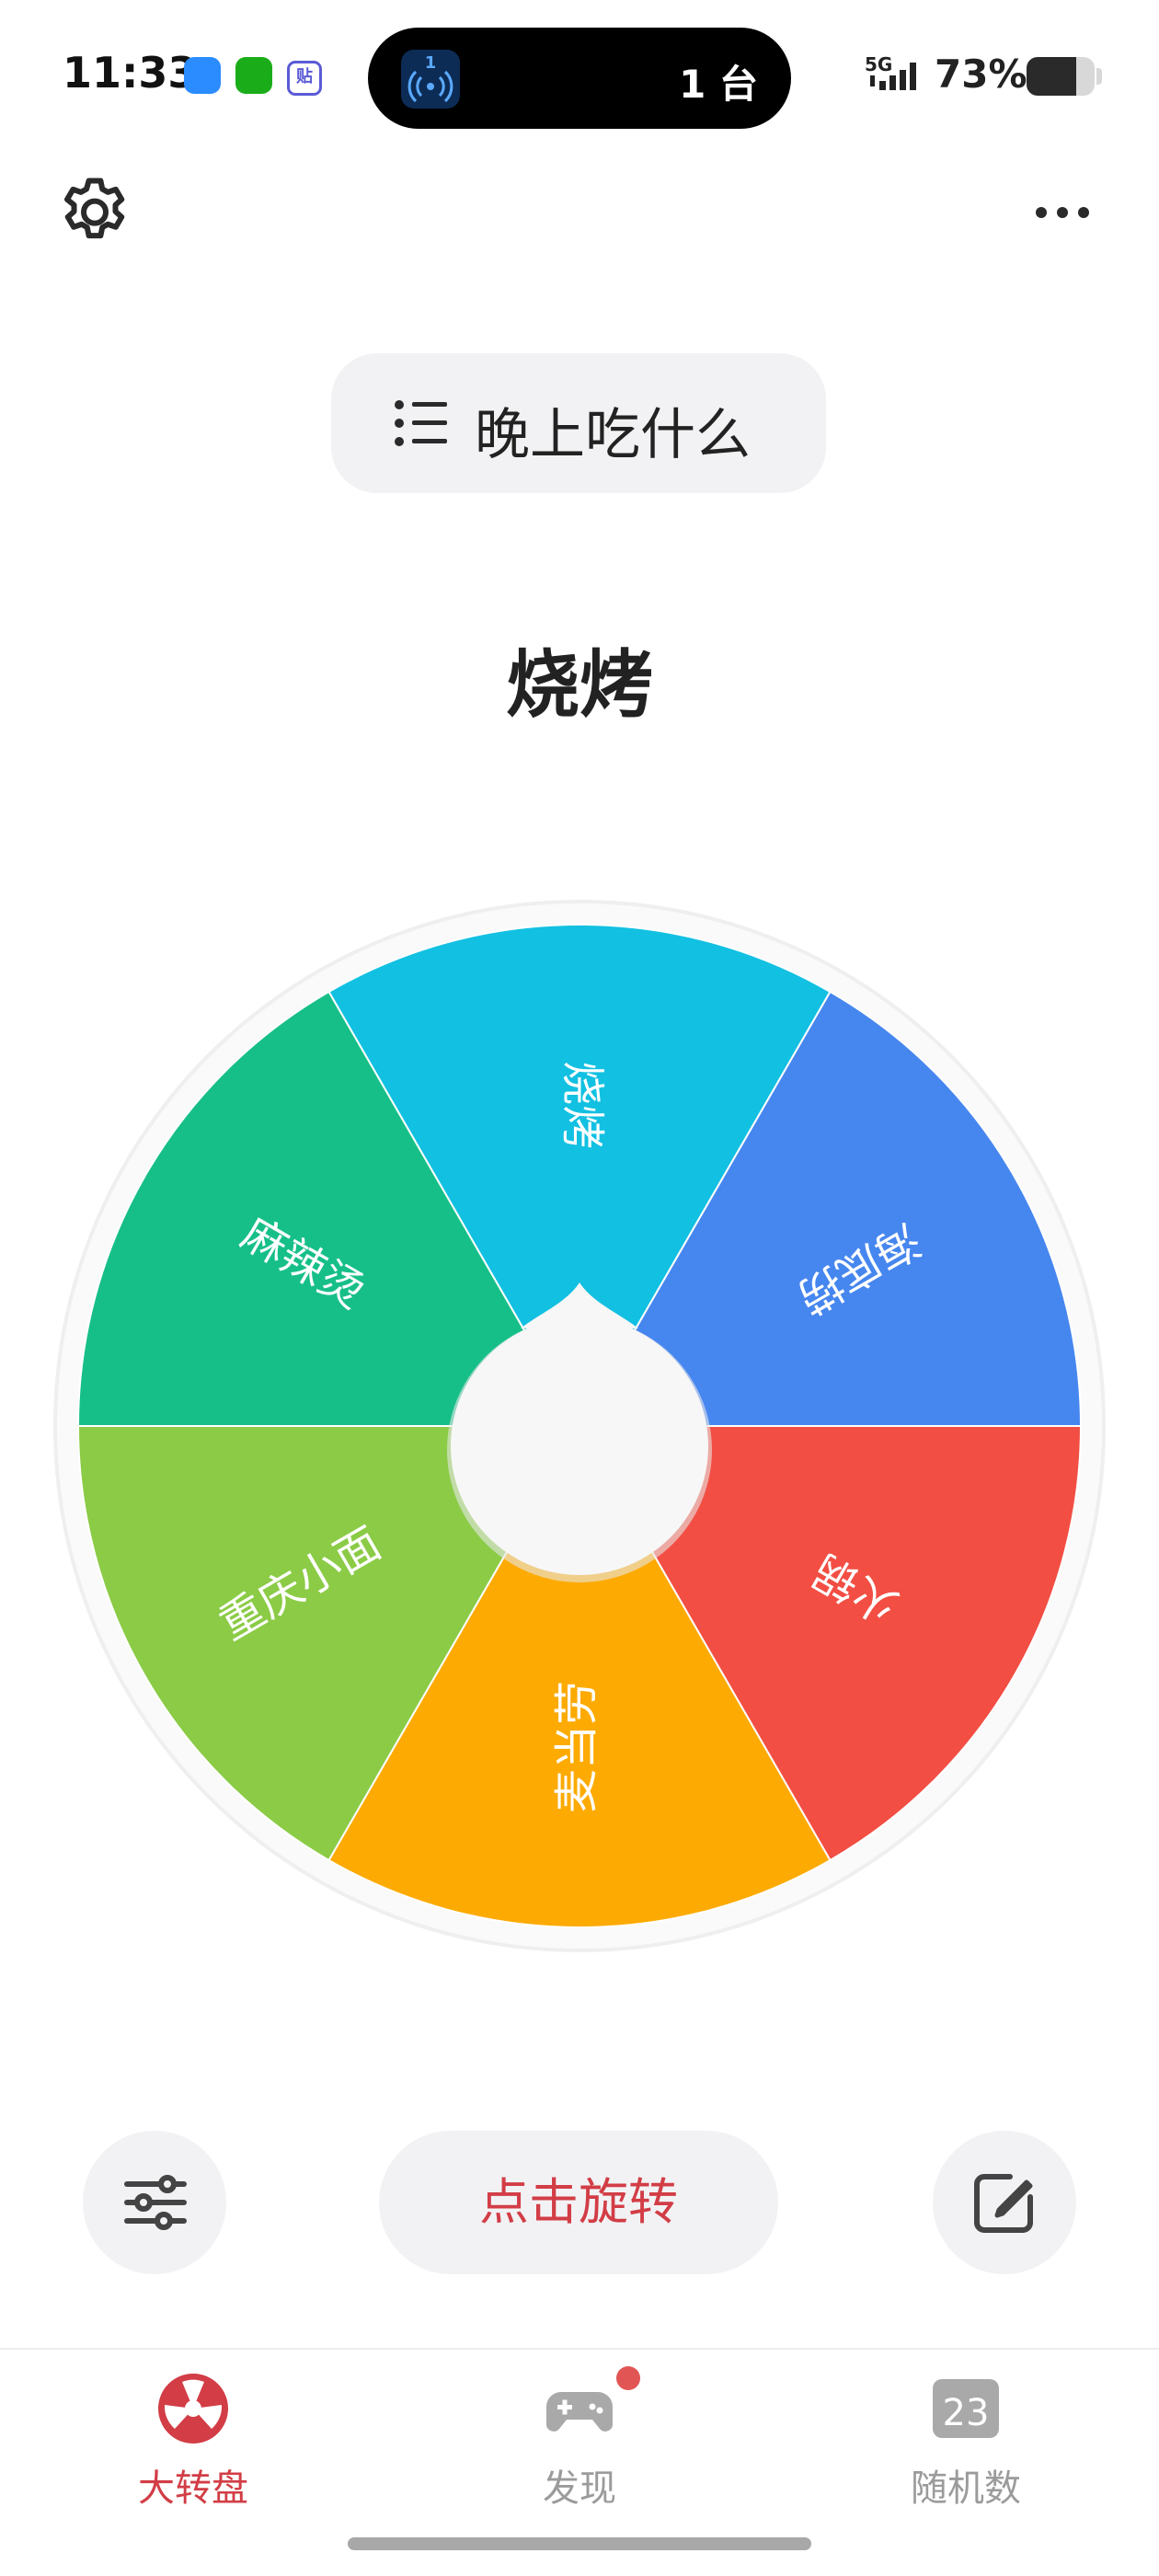 The height and width of the screenshot is (2576, 1159). I want to click on sliders-icon, so click(155, 2202).